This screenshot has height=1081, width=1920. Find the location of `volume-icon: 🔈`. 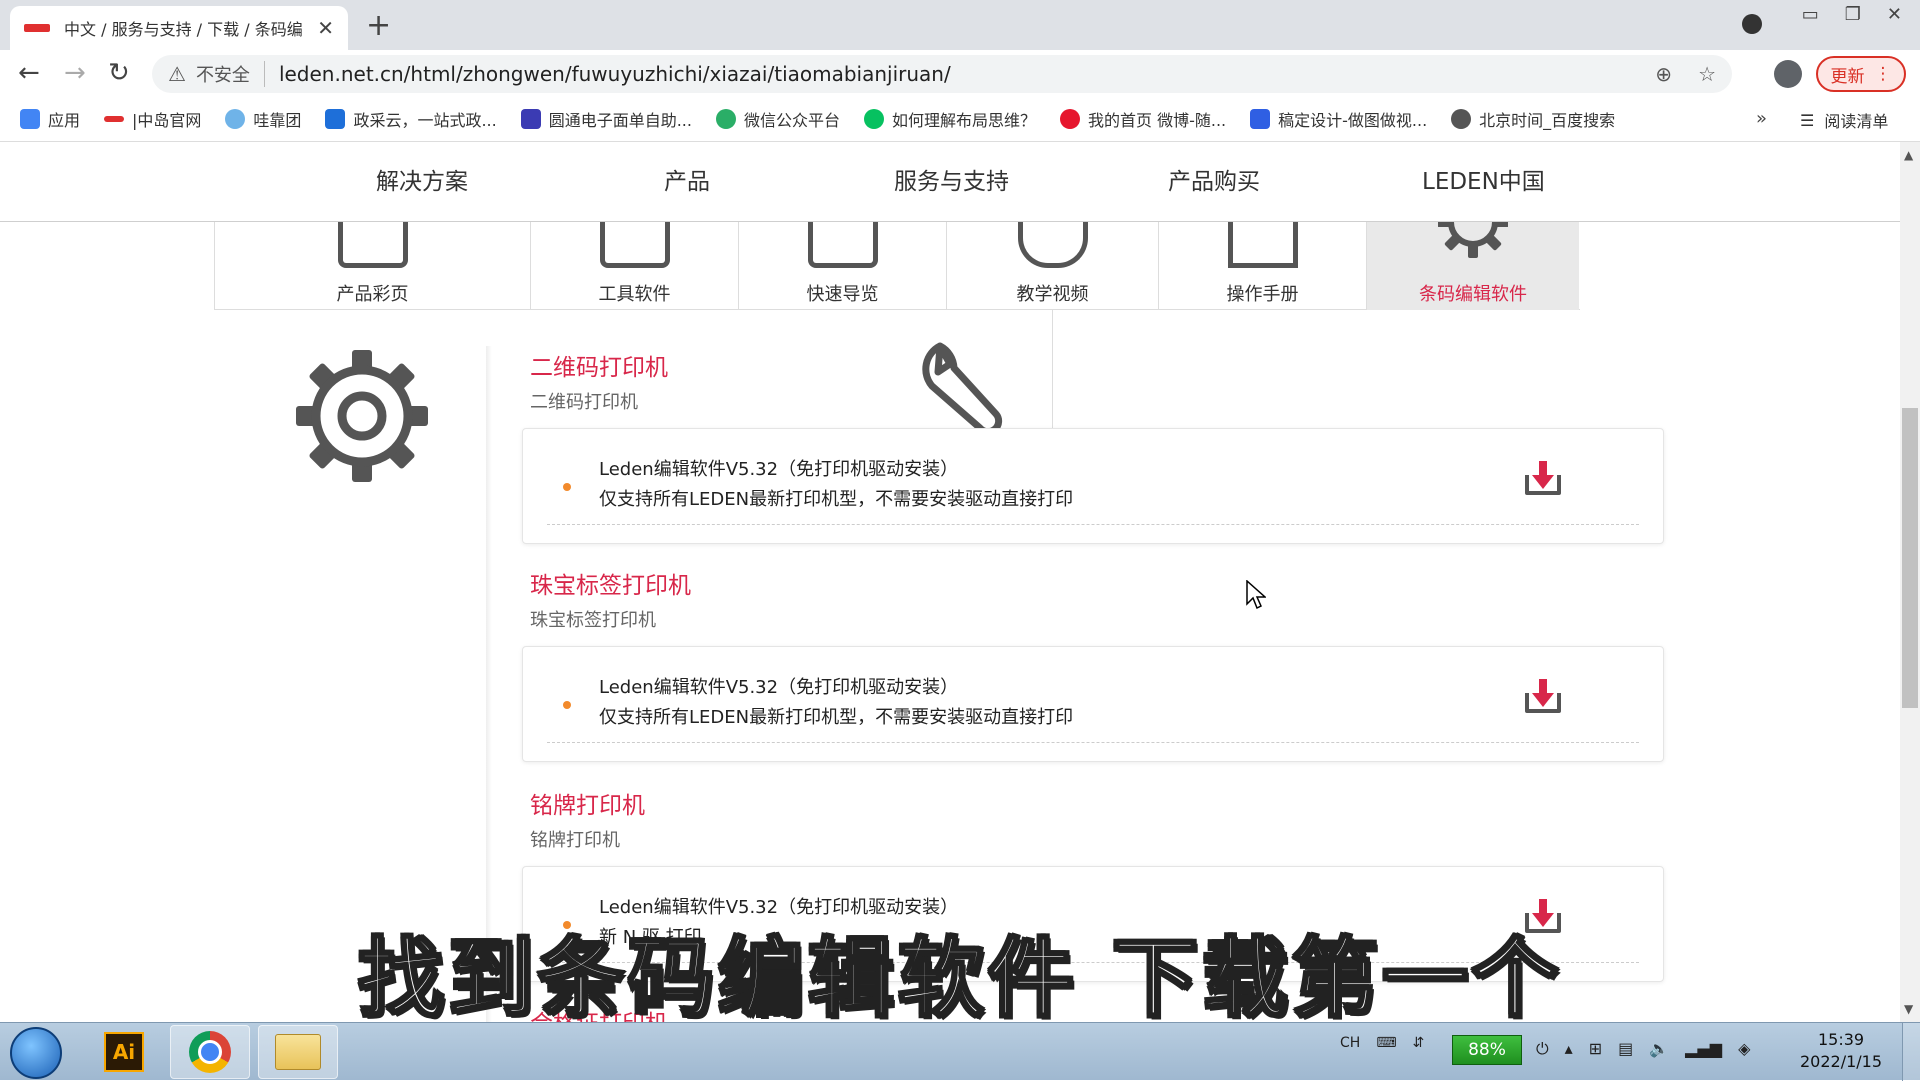

volume-icon: 🔈 is located at coordinates (1659, 1049).